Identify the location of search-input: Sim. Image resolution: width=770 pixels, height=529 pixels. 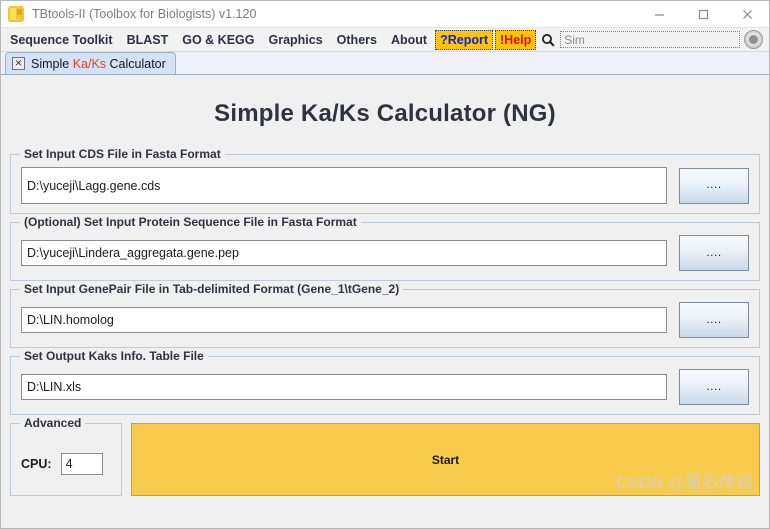
(650, 39).